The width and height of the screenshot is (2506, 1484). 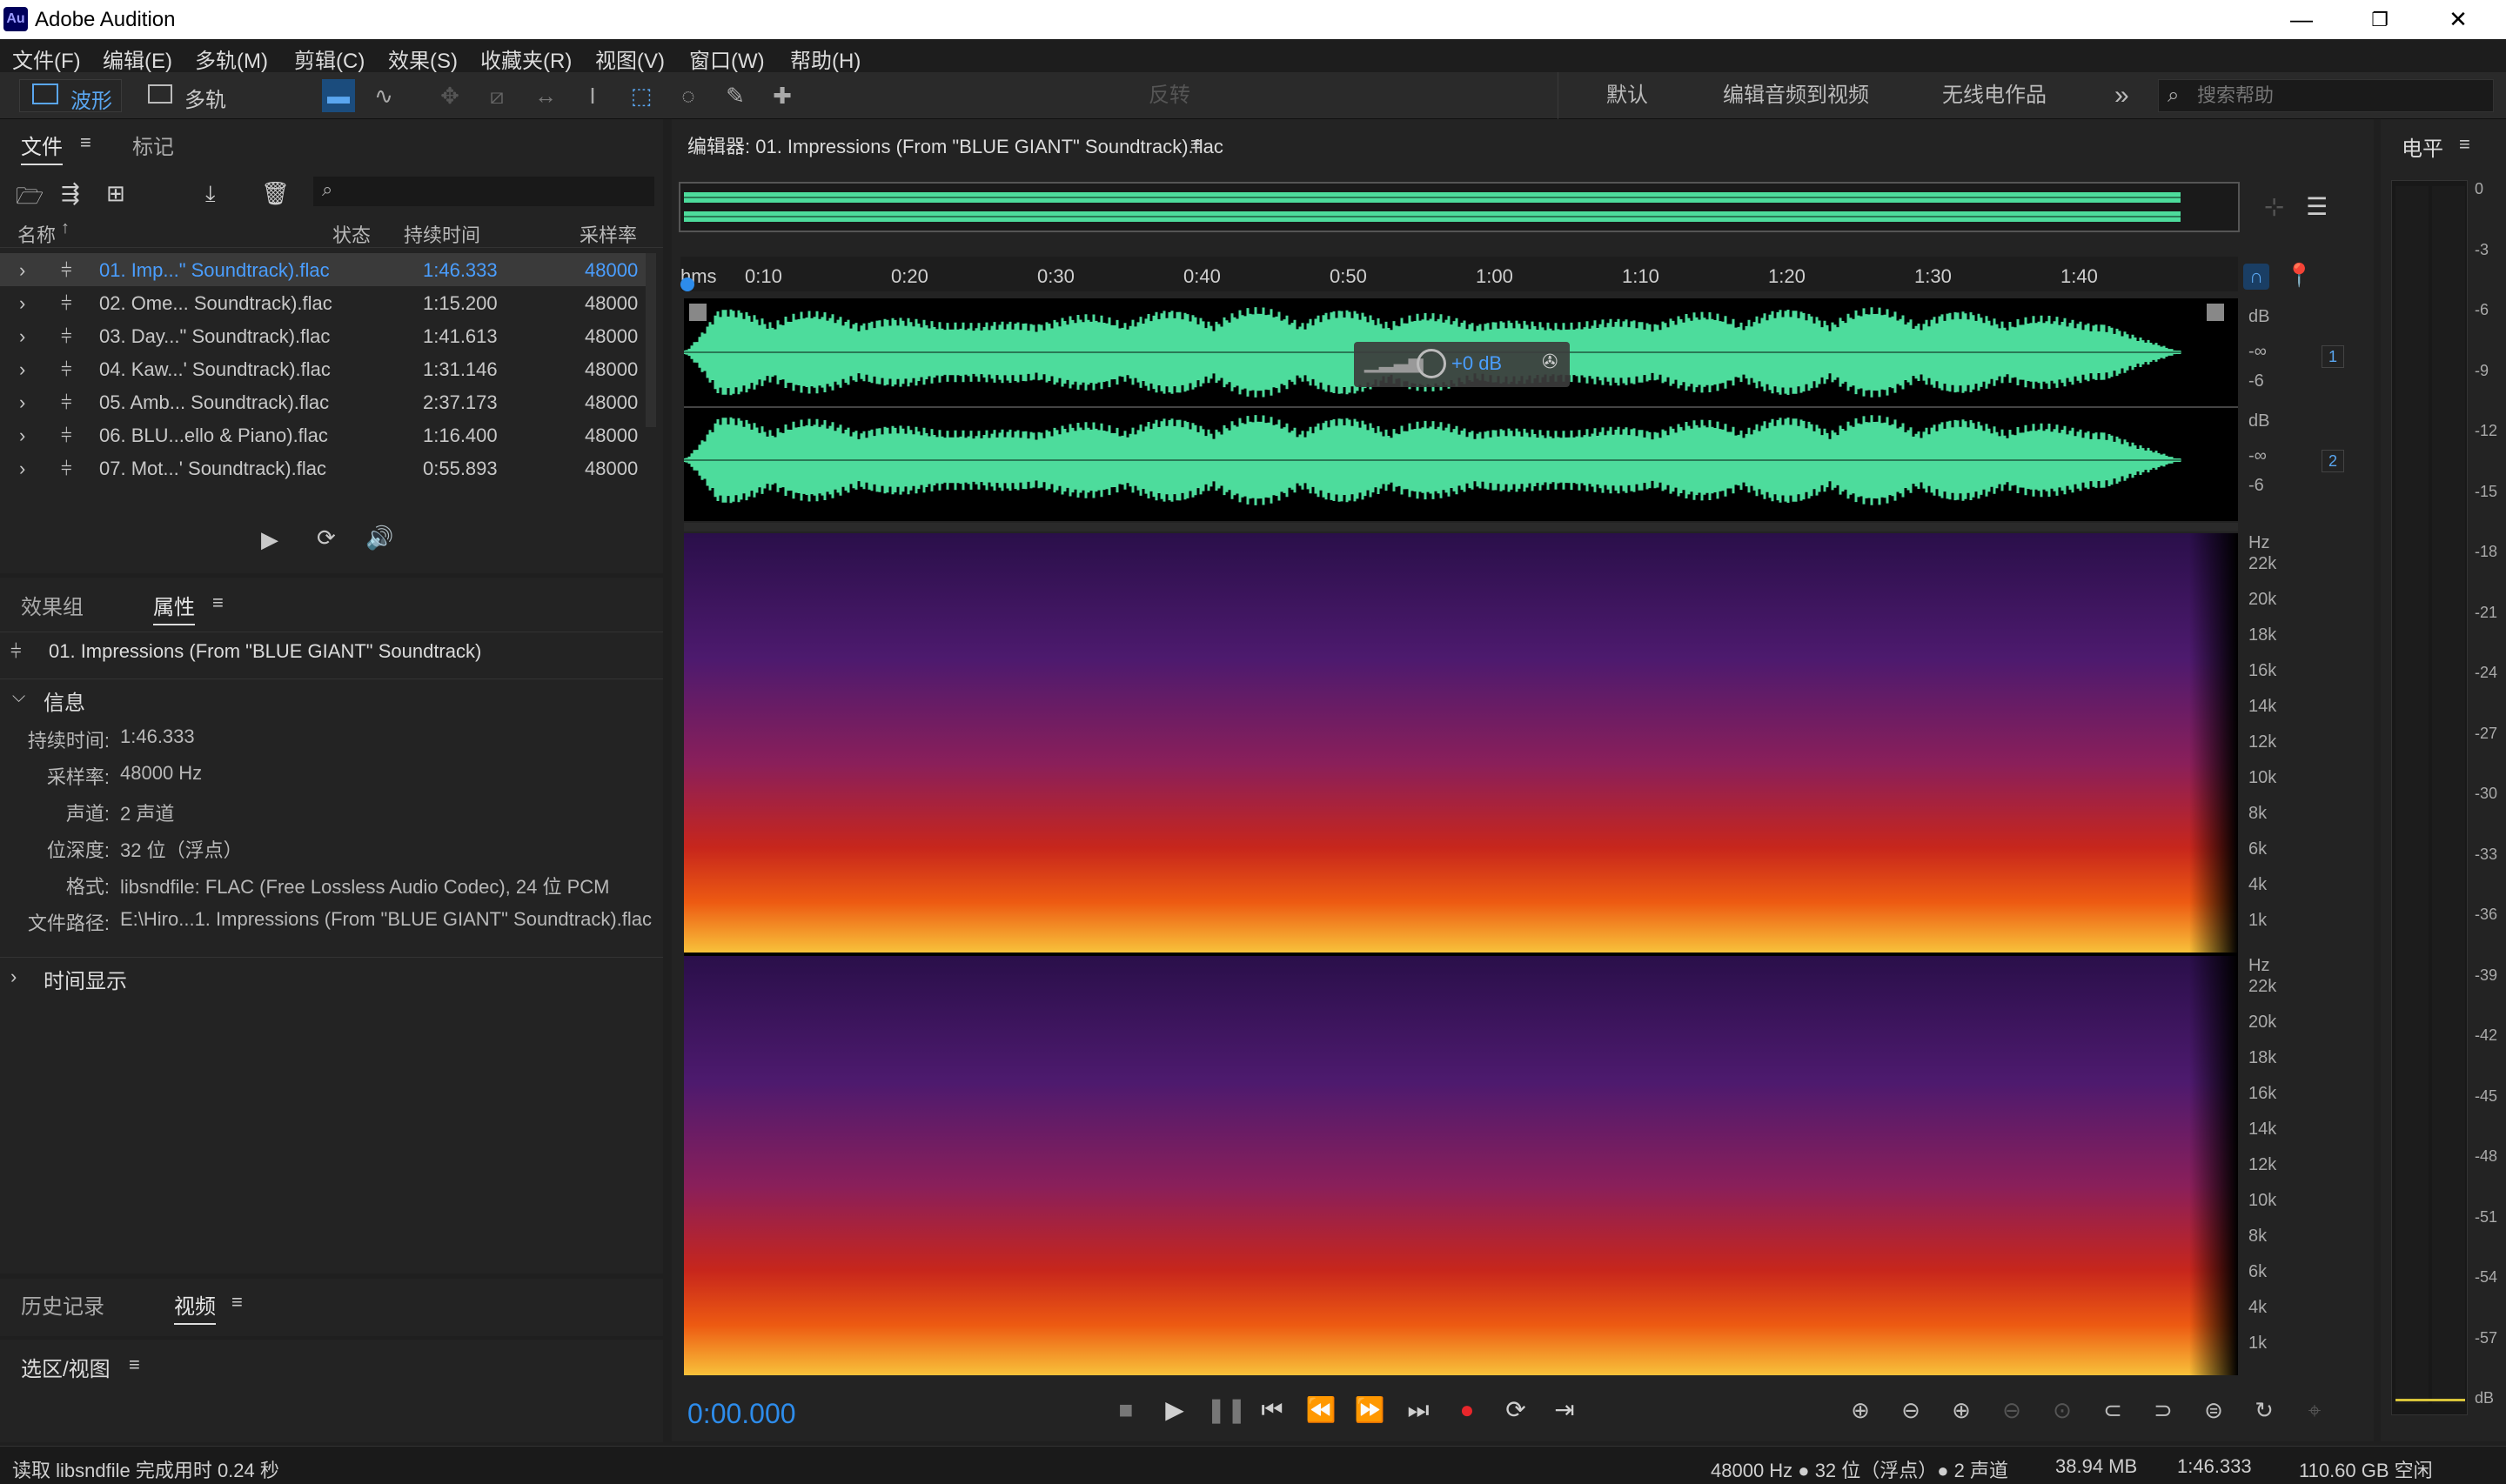 I want to click on razor-tool-icon: ⧄, so click(x=497, y=95).